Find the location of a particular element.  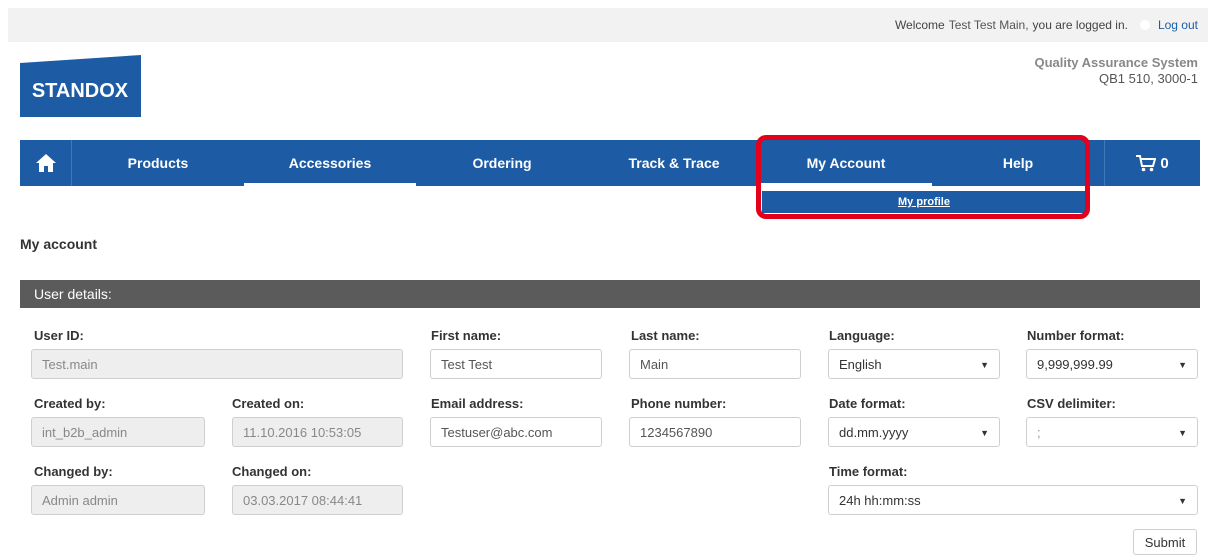

logout-link: Log out is located at coordinates (1178, 25).